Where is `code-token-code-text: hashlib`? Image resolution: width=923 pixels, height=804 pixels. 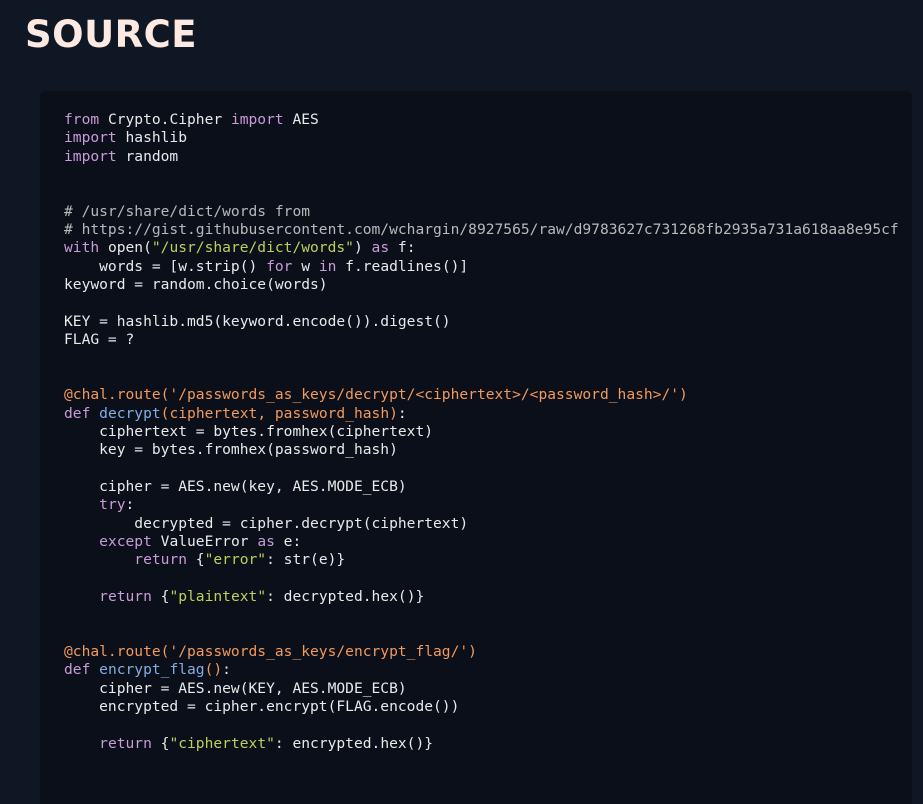
code-token-code-text: hashlib is located at coordinates (152, 138).